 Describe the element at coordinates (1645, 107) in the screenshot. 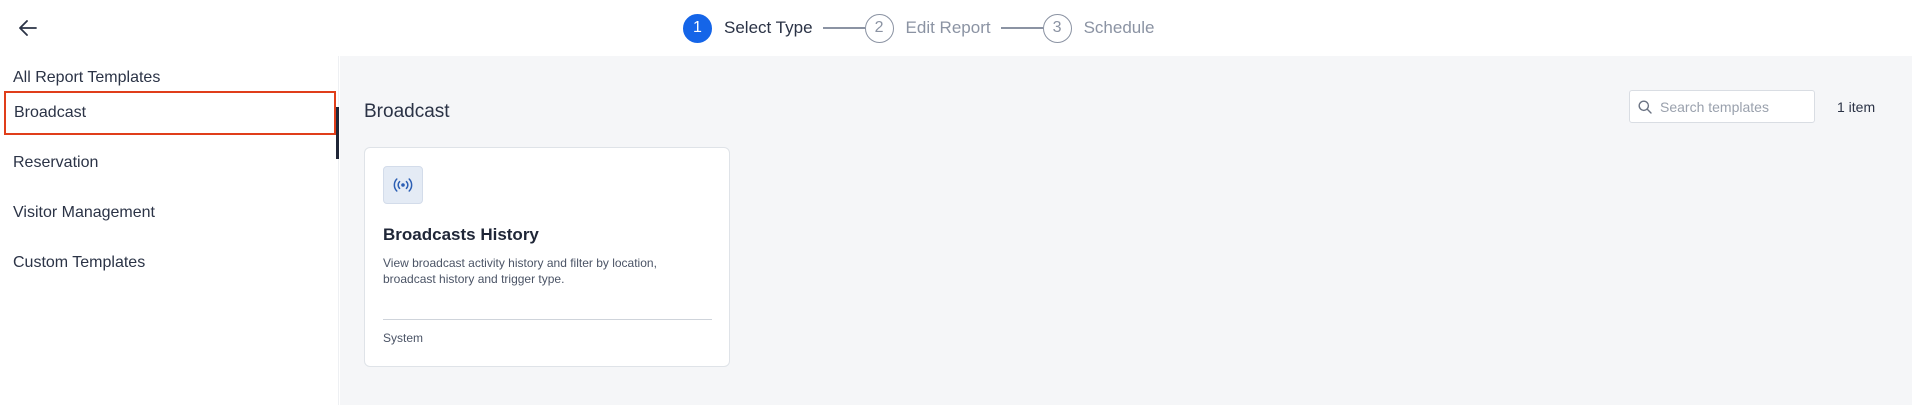

I see `search-icon` at that location.